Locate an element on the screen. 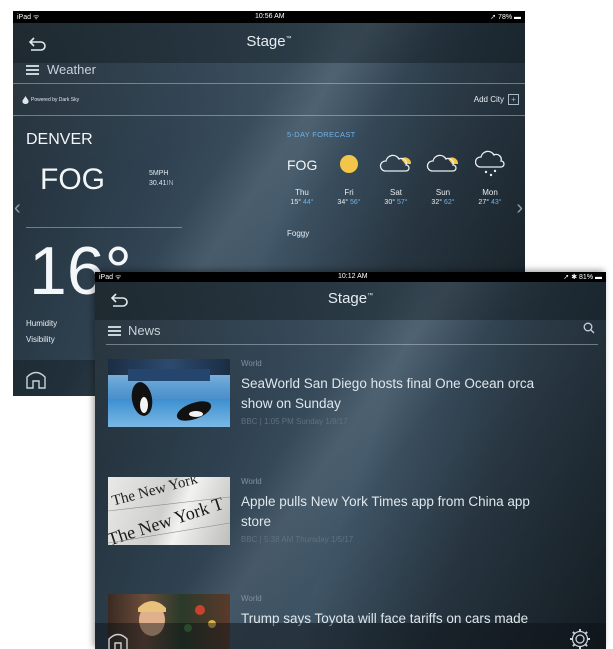  battery-label: ➚ ✱ 81% ▬ is located at coordinates (582, 277).